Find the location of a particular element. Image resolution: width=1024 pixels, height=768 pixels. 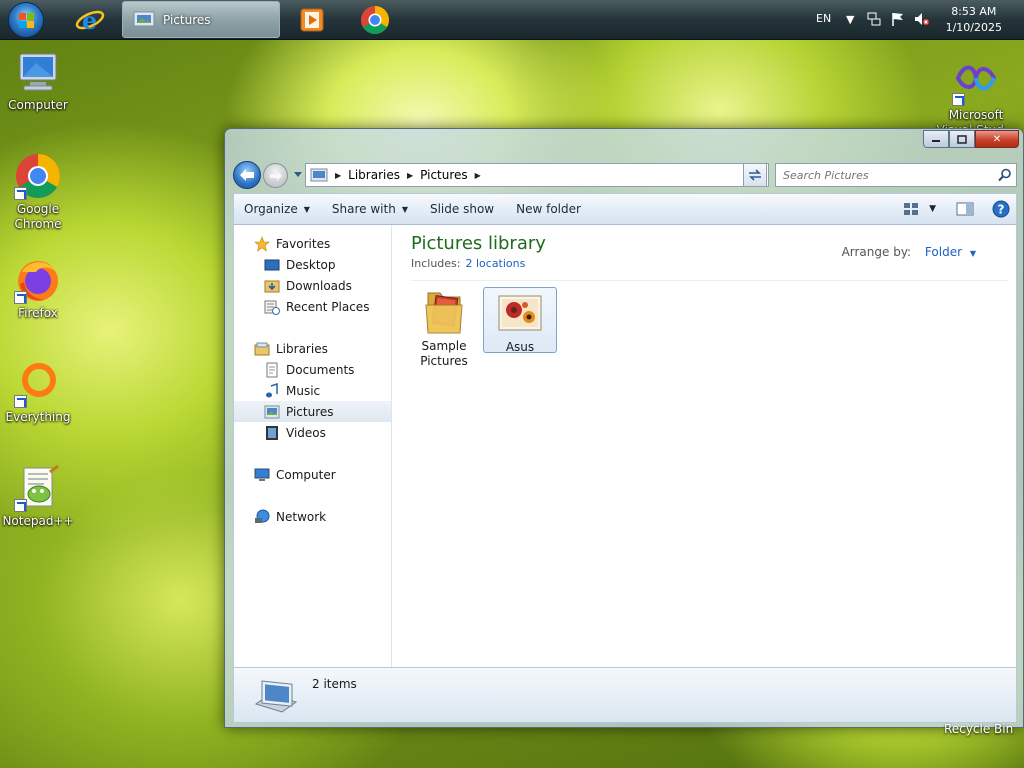

taskbar-chrome is located at coordinates (375, 20).